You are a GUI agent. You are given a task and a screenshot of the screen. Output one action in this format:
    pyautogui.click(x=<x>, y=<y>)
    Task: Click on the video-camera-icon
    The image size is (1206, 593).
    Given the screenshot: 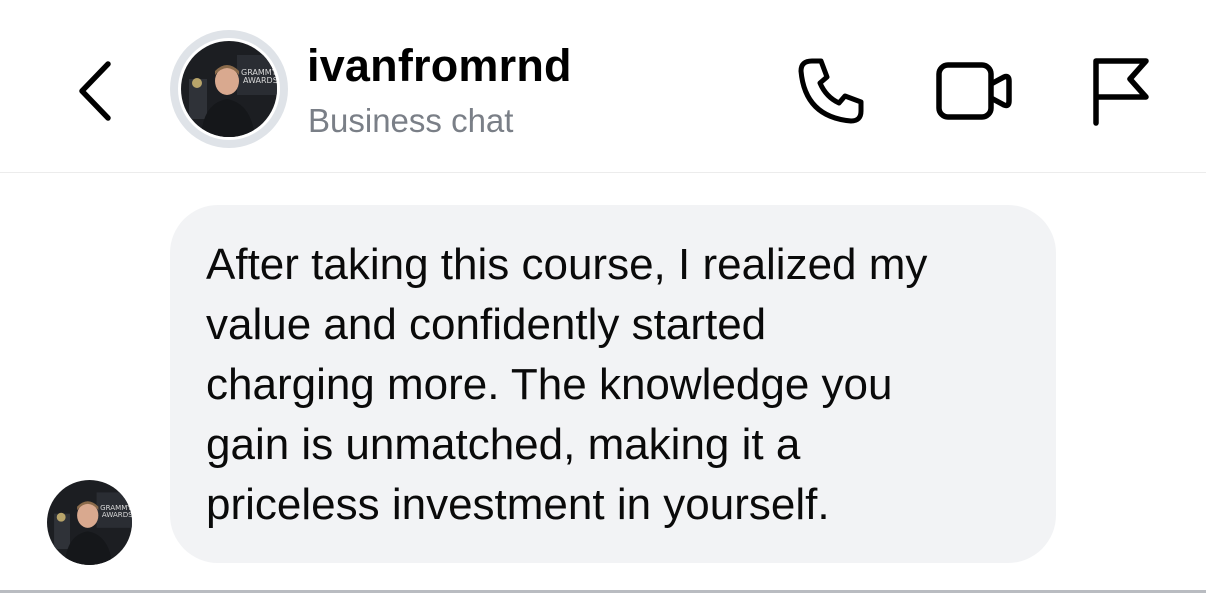 What is the action you would take?
    pyautogui.click(x=974, y=91)
    